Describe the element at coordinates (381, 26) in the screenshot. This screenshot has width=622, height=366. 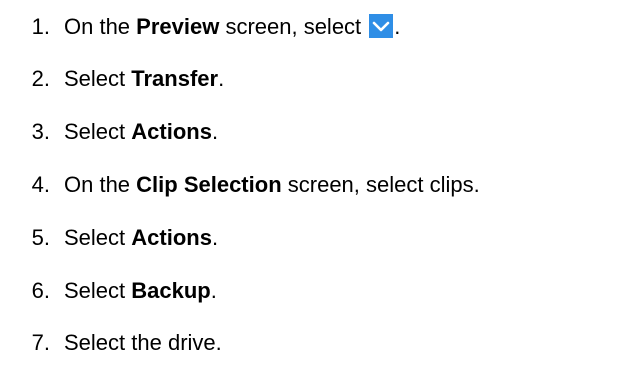
I see `chevron-down-icon` at that location.